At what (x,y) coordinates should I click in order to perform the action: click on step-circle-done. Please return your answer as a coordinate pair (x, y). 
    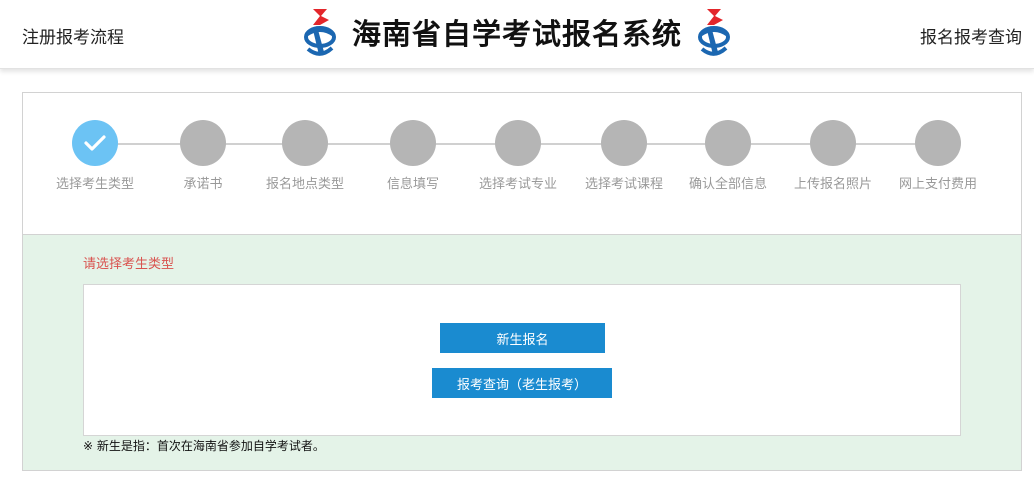
    Looking at the image, I should click on (95, 143).